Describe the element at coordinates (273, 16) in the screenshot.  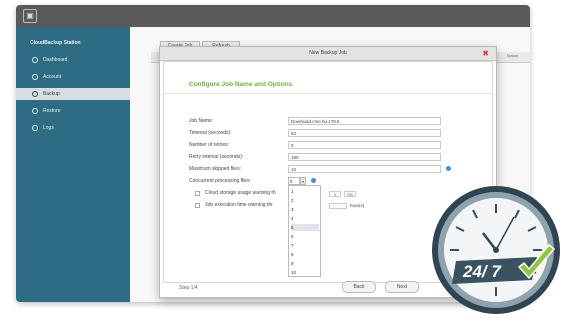
I see `top-bar: ▣` at that location.